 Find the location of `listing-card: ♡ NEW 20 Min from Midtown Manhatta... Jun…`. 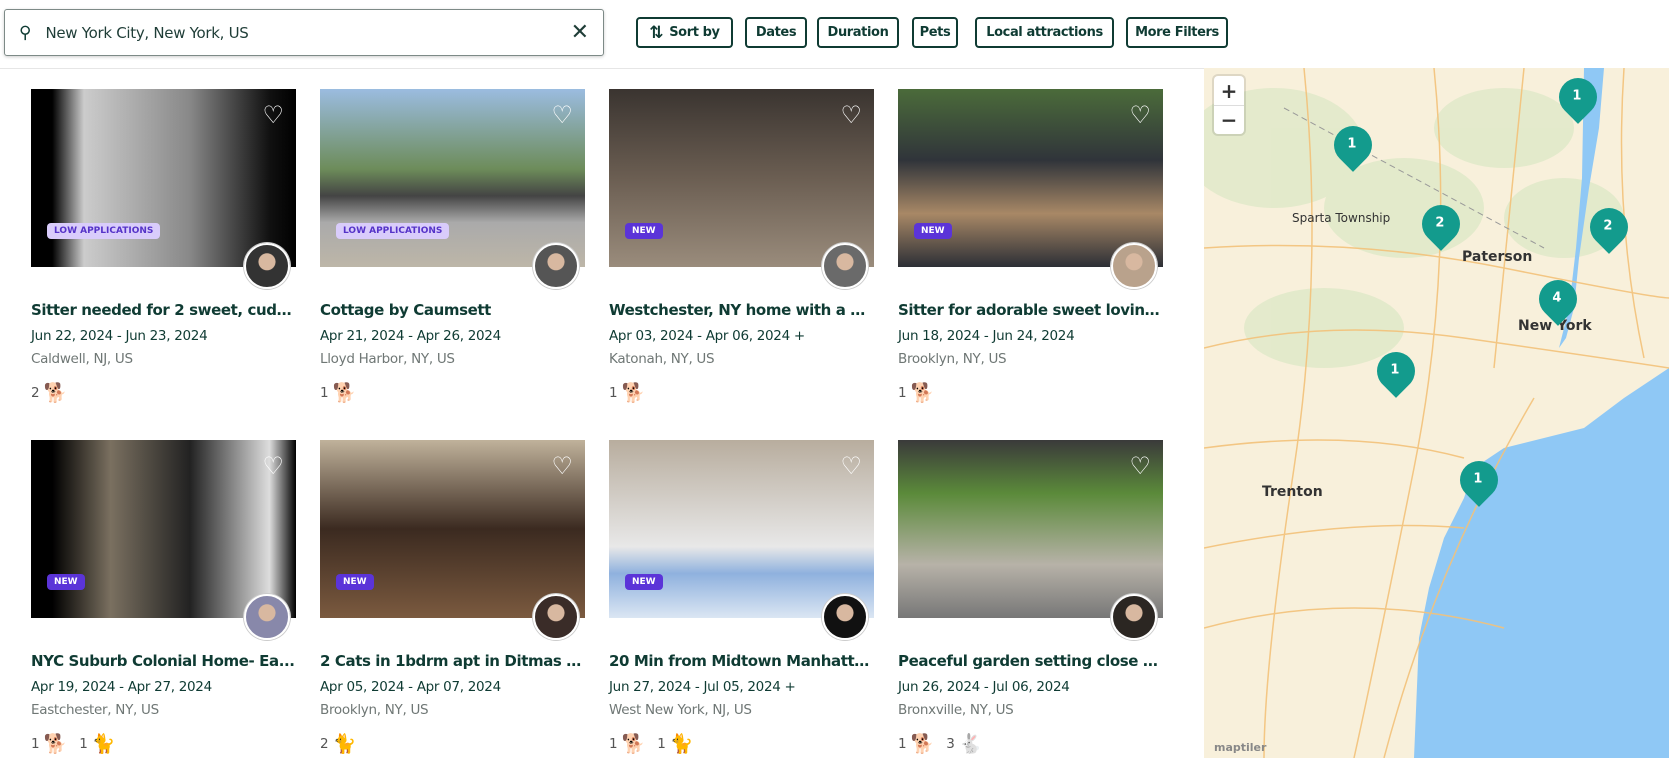

listing-card: ♡ NEW 20 Min from Midtown Manhatta... Jun… is located at coordinates (741, 597).